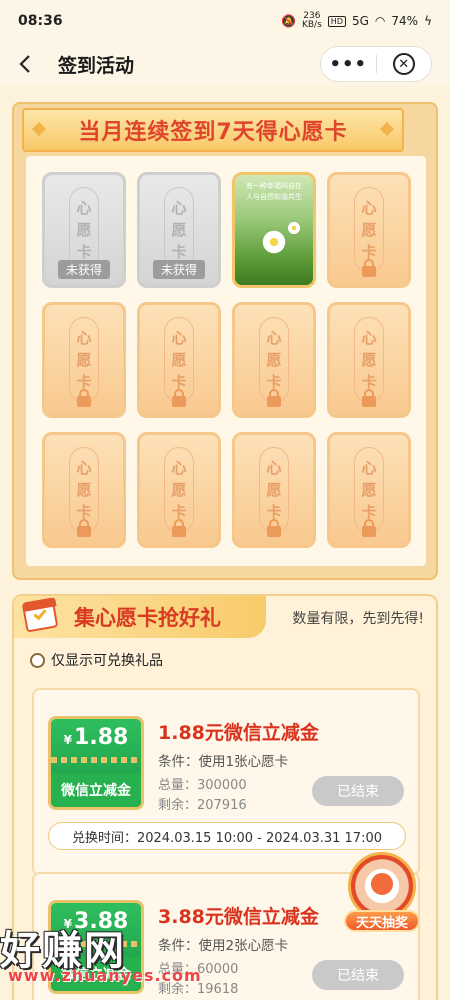 This screenshot has width=450, height=1000. I want to click on chevron-left-icon, so click(24, 64).